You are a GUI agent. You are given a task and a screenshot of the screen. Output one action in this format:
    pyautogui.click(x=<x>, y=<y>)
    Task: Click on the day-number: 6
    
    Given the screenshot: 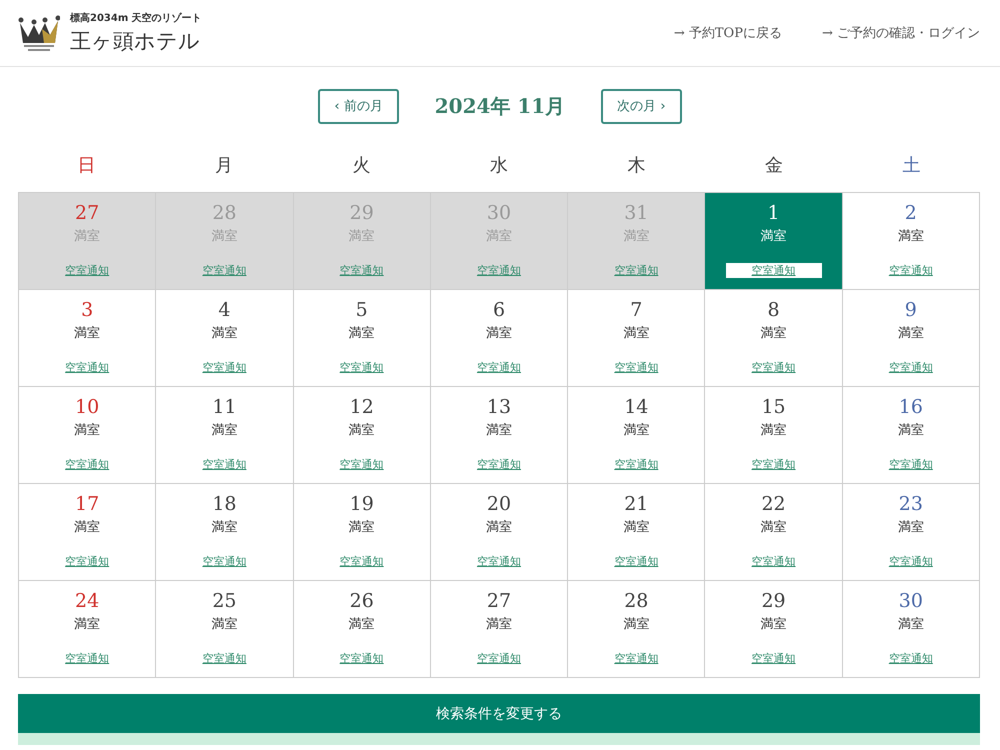 What is the action you would take?
    pyautogui.click(x=499, y=310)
    